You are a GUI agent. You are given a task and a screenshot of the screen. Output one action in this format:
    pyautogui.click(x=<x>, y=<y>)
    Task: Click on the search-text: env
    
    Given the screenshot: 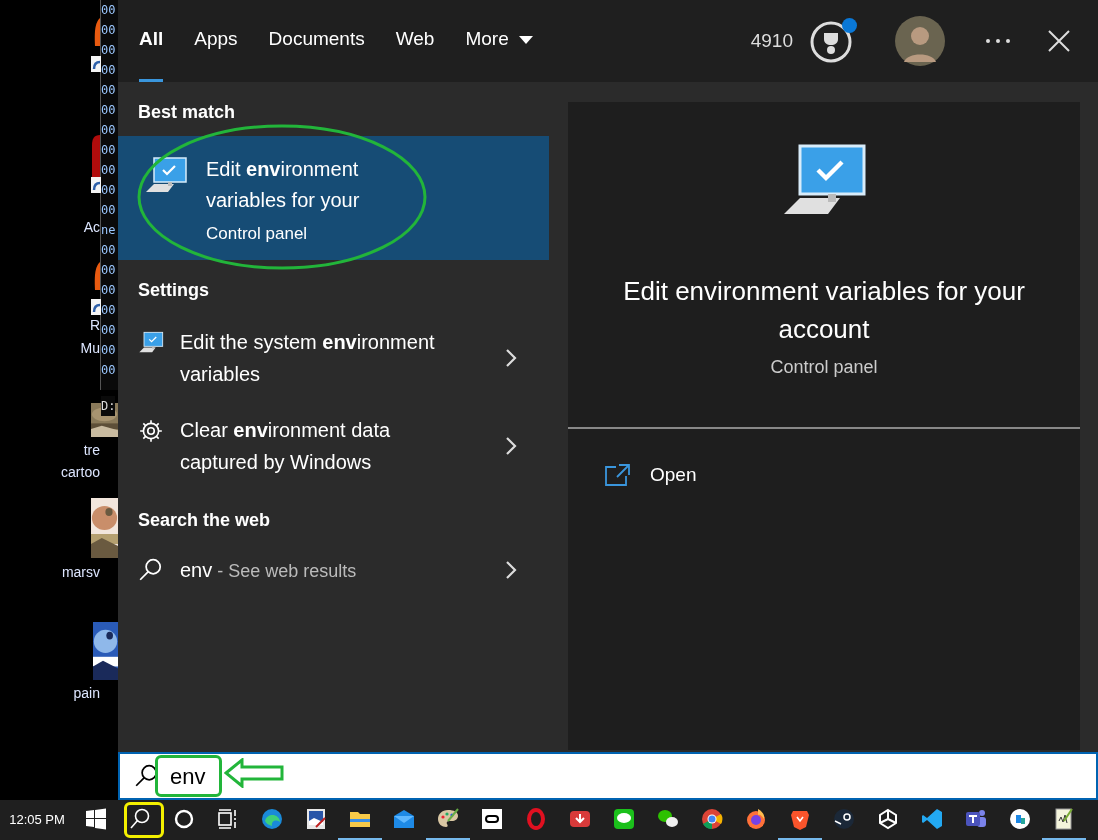 What is the action you would take?
    pyautogui.click(x=188, y=776)
    